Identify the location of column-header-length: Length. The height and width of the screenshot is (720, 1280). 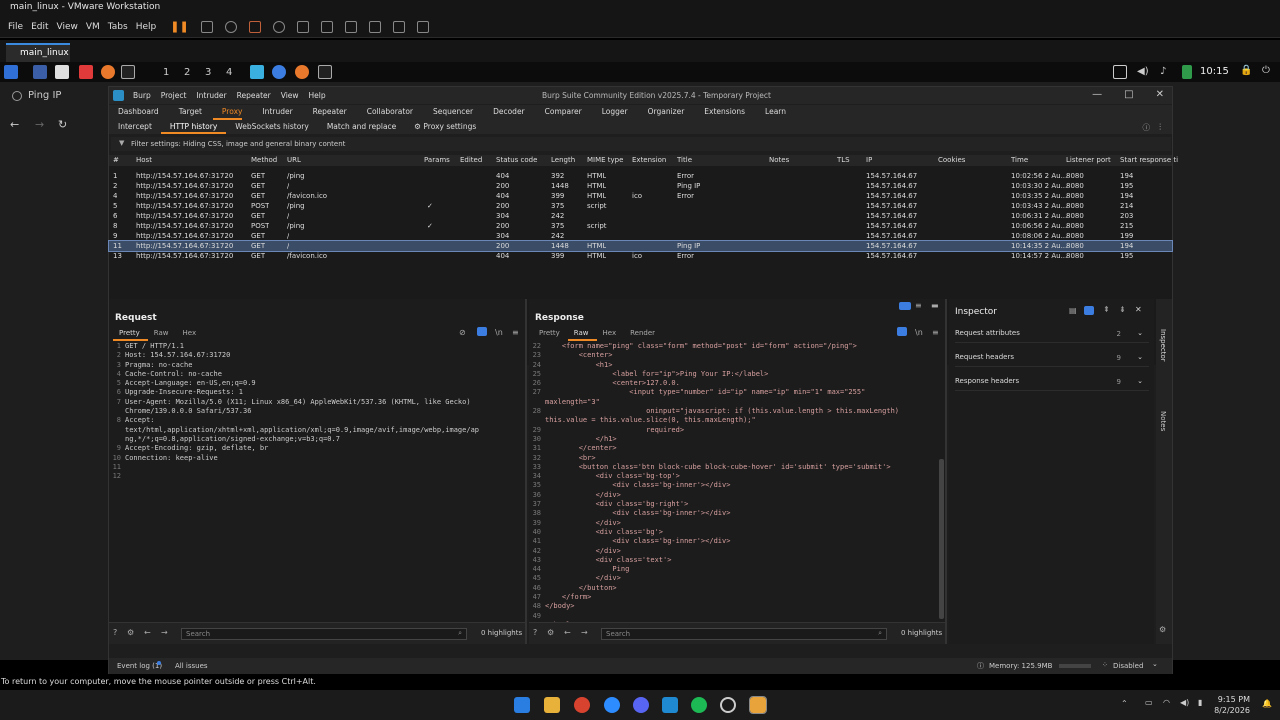
(563, 160).